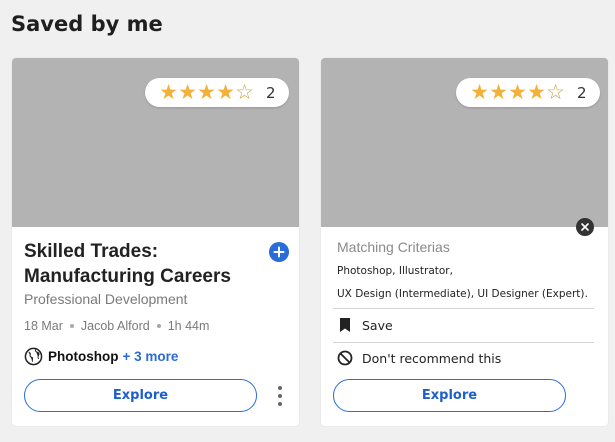  What do you see at coordinates (395, 271) in the screenshot?
I see `matching-criteria-line: Photoshop, Illustrator,` at bounding box center [395, 271].